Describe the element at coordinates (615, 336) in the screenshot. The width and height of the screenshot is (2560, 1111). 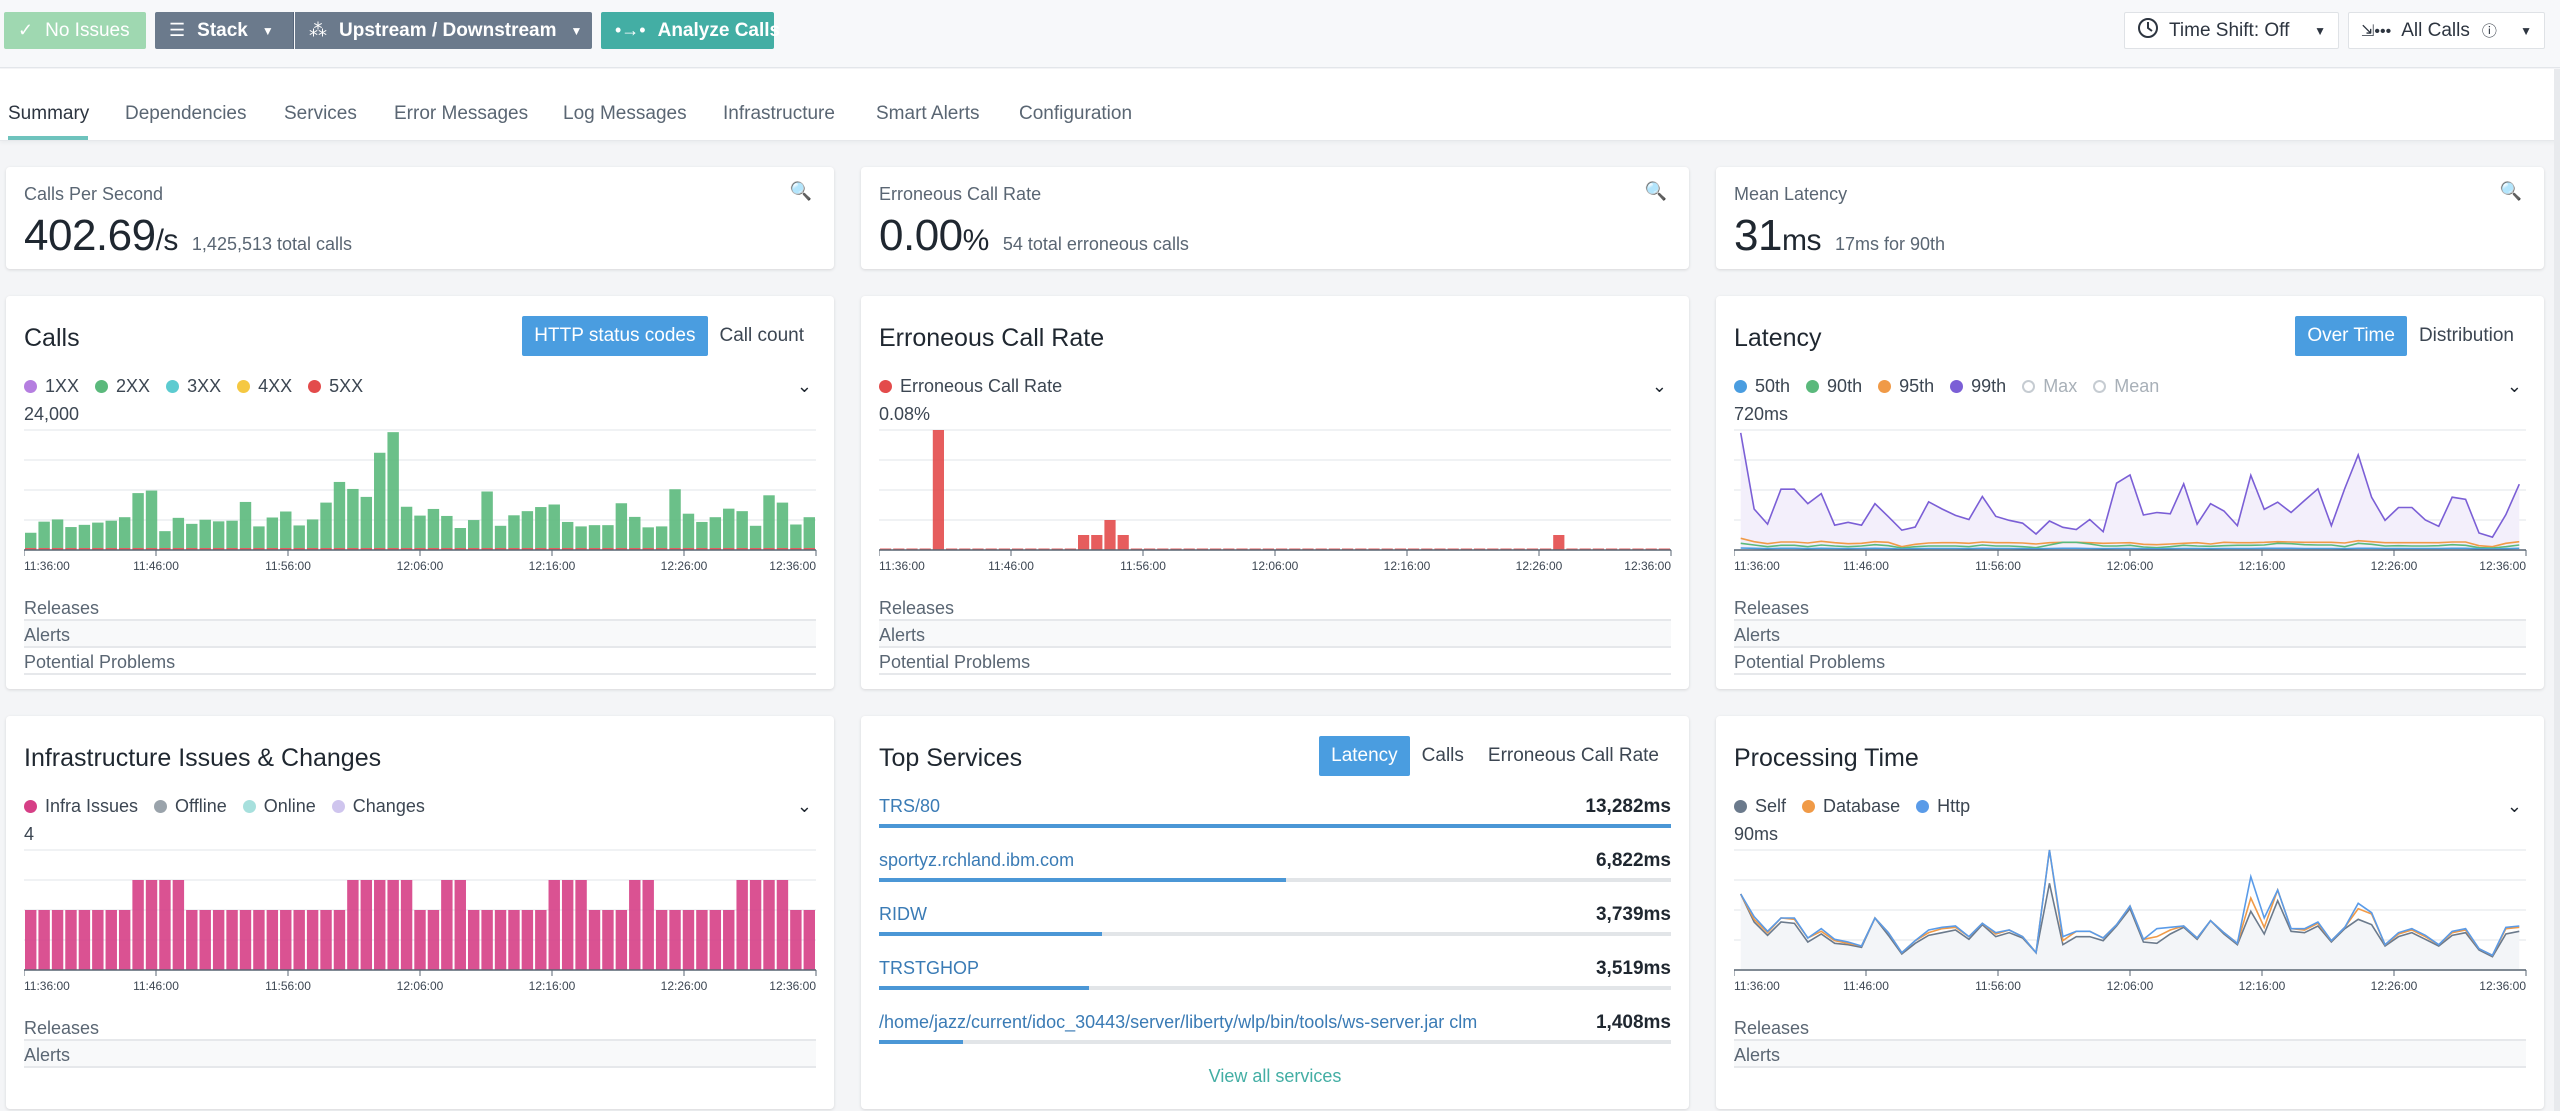
I see `http-status-codes-button: HTTP status codes` at that location.